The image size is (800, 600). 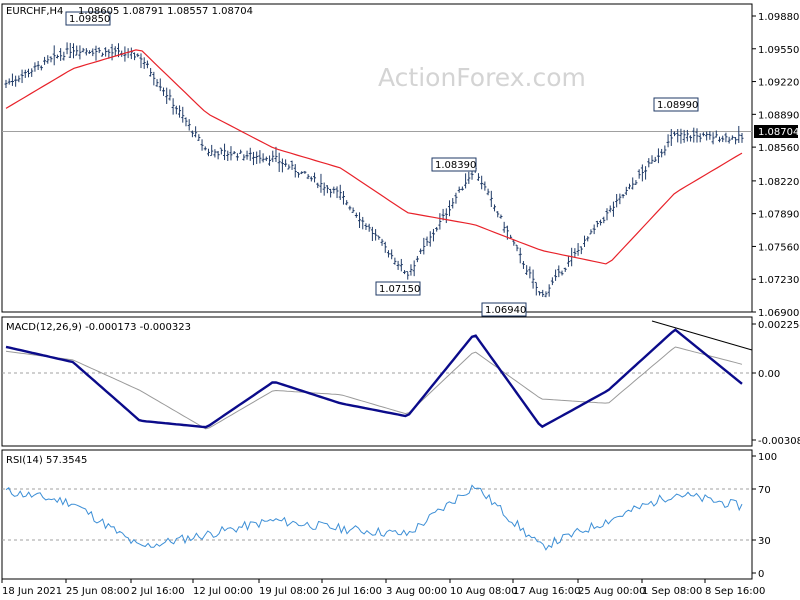 What do you see at coordinates (778, 215) in the screenshot?
I see `price-tick-label: 1.07890` at bounding box center [778, 215].